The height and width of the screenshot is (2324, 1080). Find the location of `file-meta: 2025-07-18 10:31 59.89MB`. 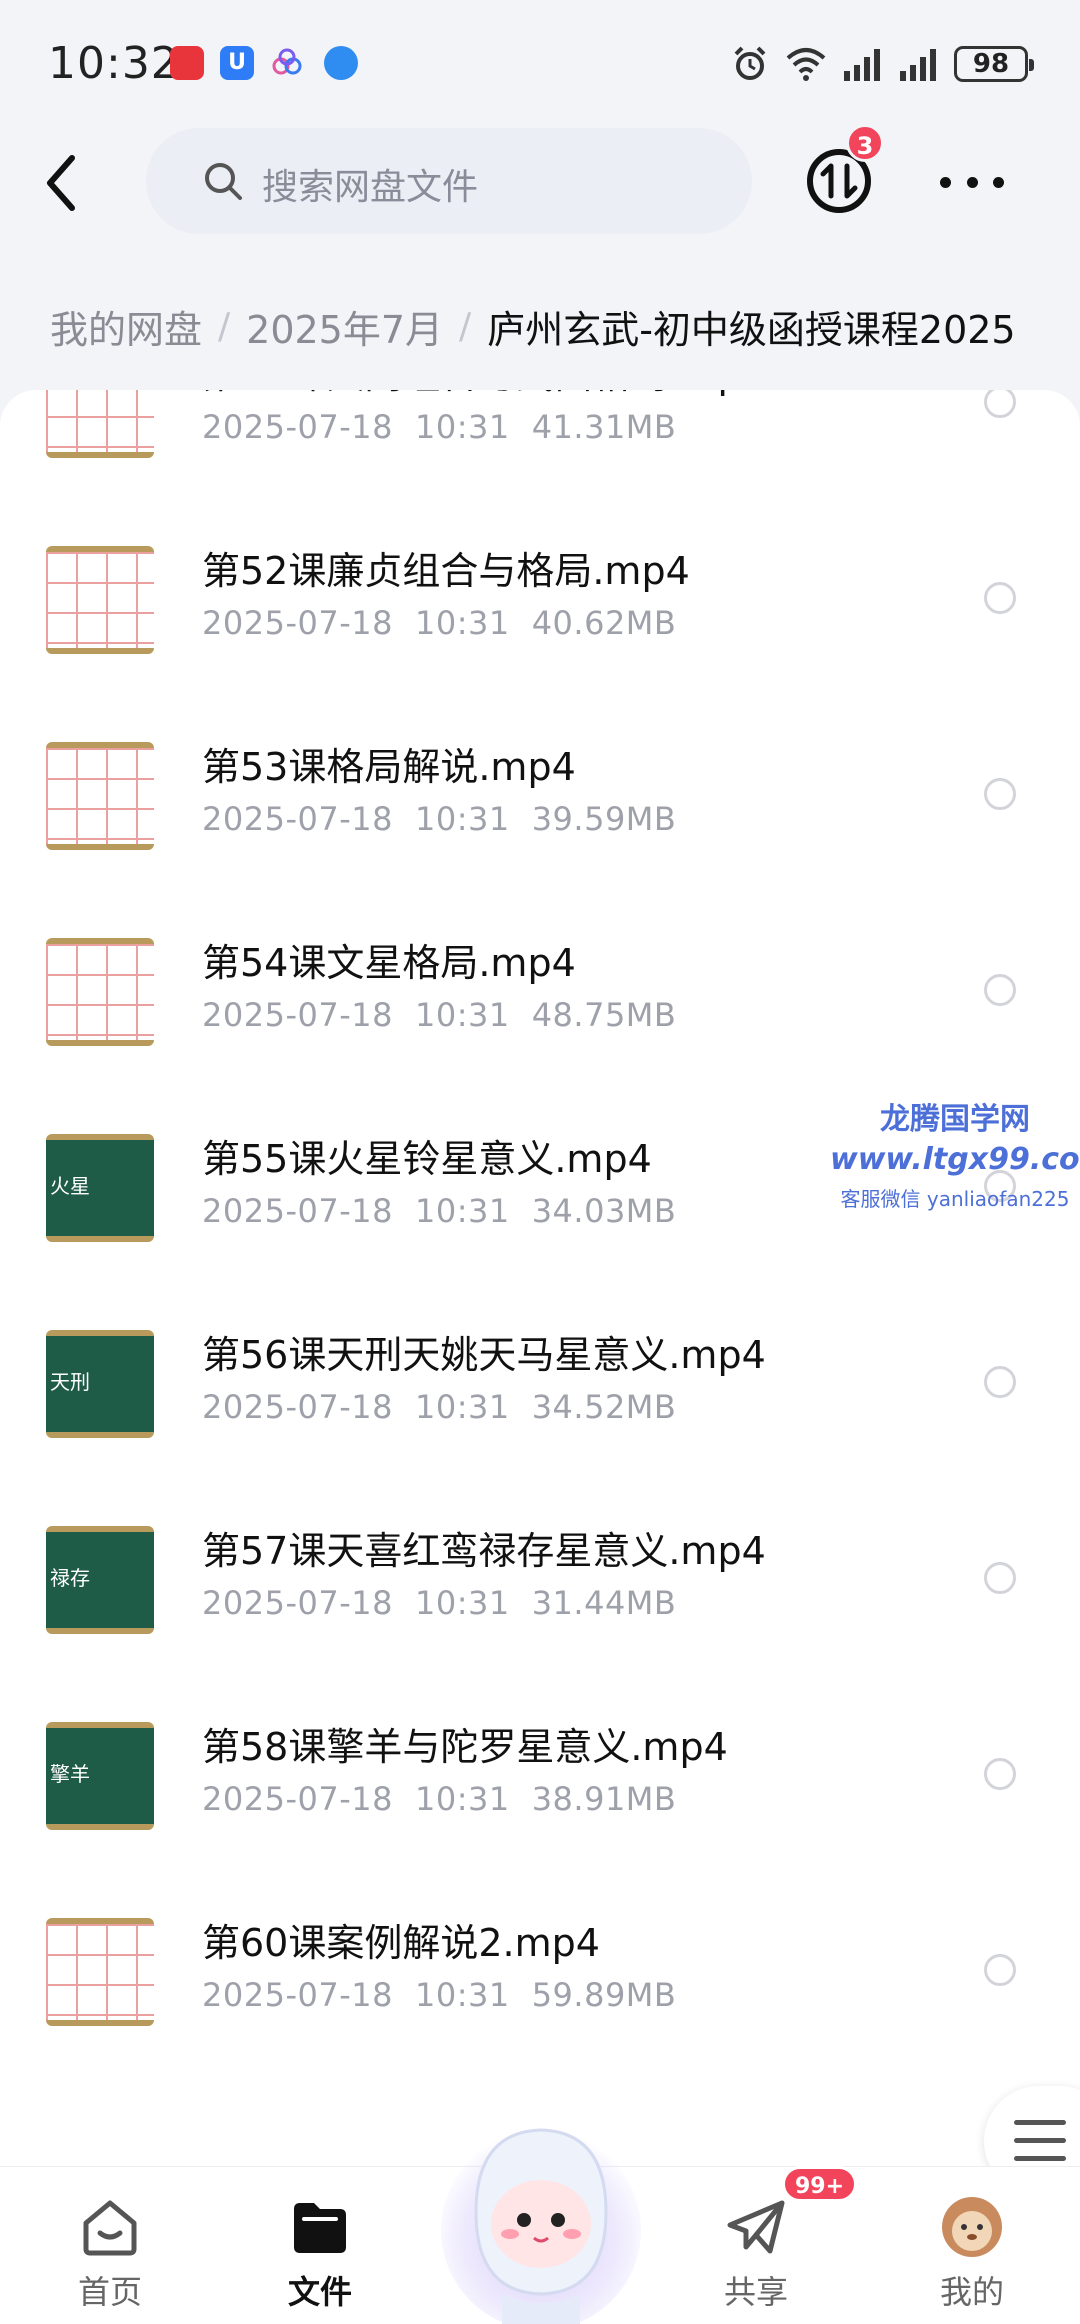

file-meta: 2025-07-18 10:31 59.89MB is located at coordinates (439, 1995).